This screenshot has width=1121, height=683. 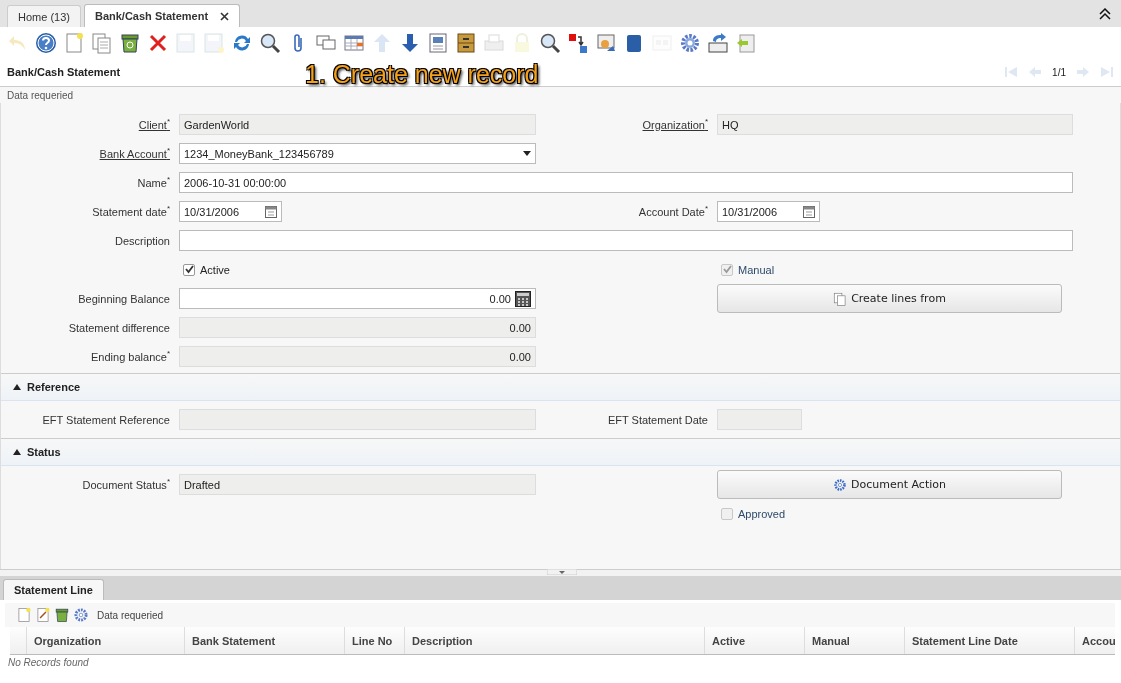 I want to click on field-label: Document Status$^{*}$, so click(x=126, y=484).